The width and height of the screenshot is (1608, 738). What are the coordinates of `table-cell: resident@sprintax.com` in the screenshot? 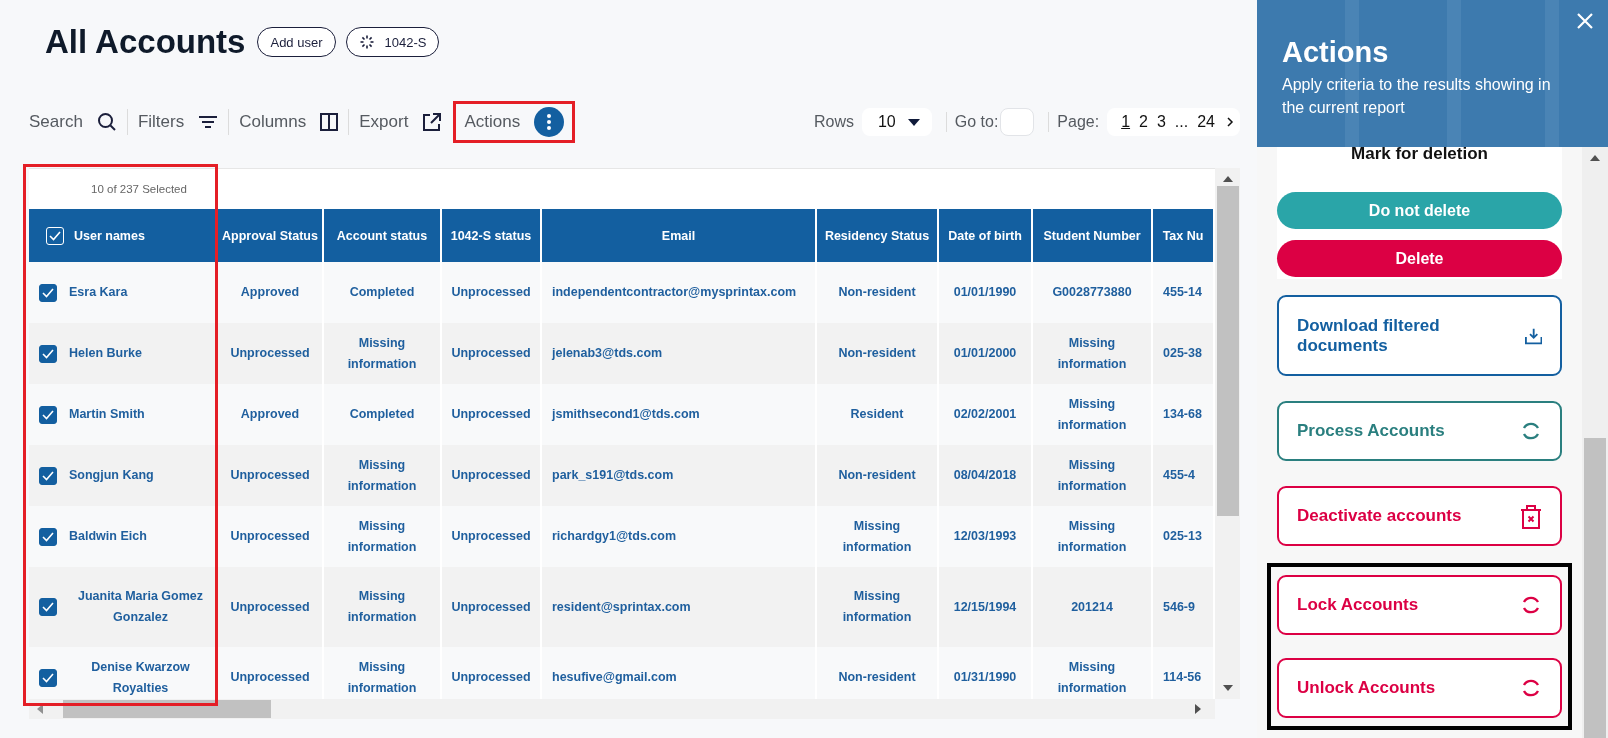 It's located at (679, 607).